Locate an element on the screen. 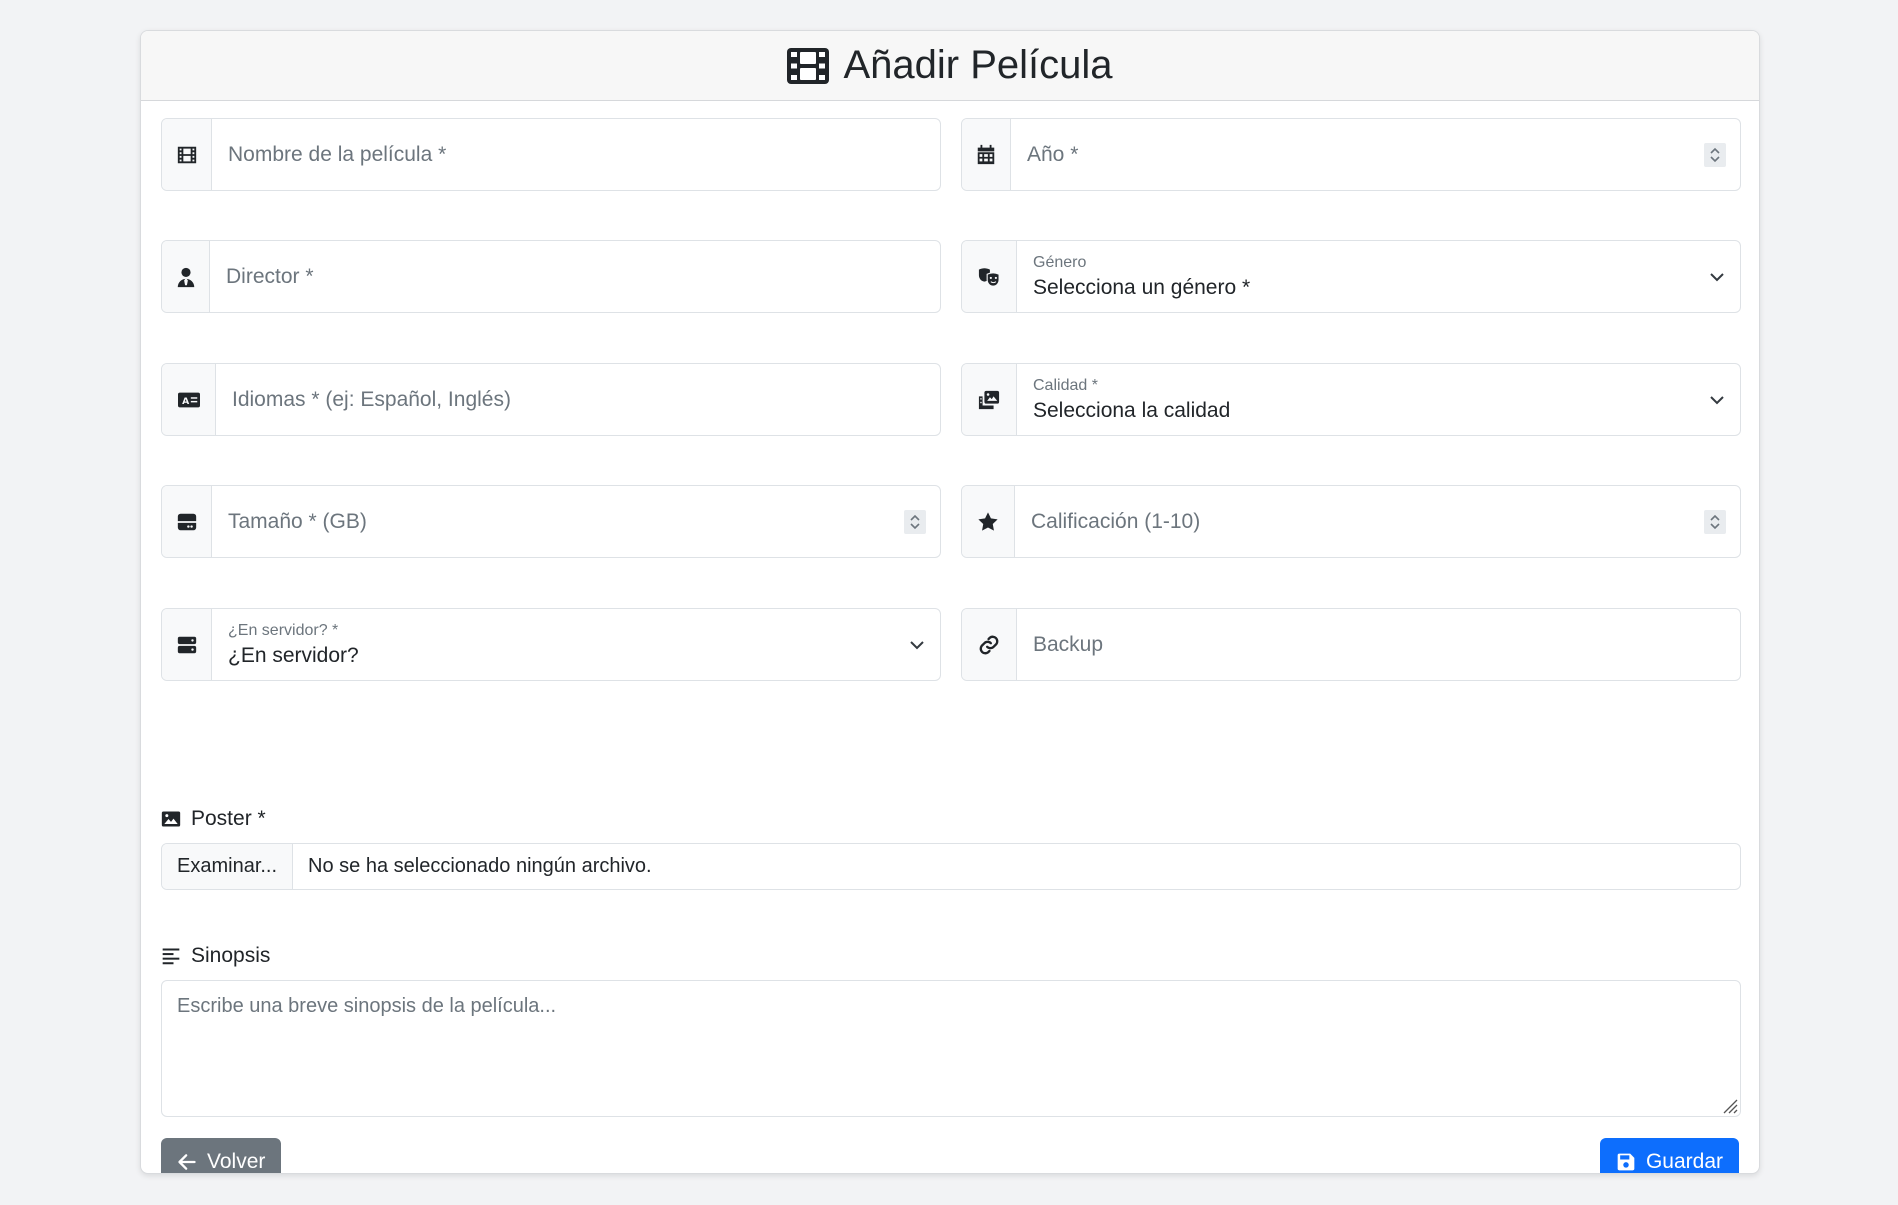 The width and height of the screenshot is (1898, 1205). language-icon: A is located at coordinates (189, 399).